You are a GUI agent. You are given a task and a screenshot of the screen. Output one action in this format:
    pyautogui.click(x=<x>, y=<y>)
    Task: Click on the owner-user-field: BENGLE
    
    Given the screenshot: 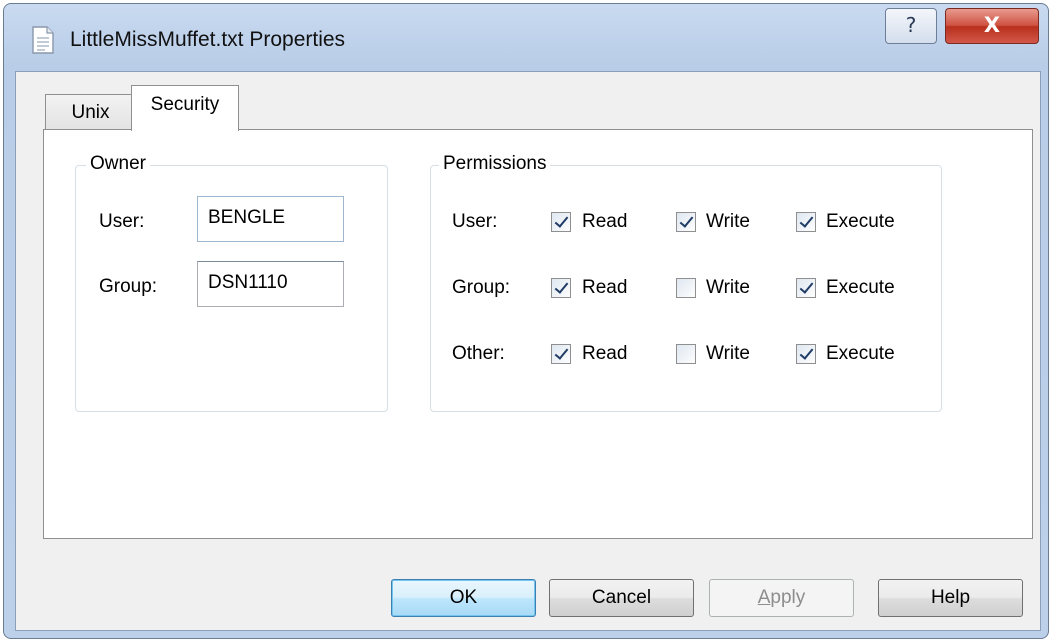 What is the action you would take?
    pyautogui.click(x=270, y=219)
    